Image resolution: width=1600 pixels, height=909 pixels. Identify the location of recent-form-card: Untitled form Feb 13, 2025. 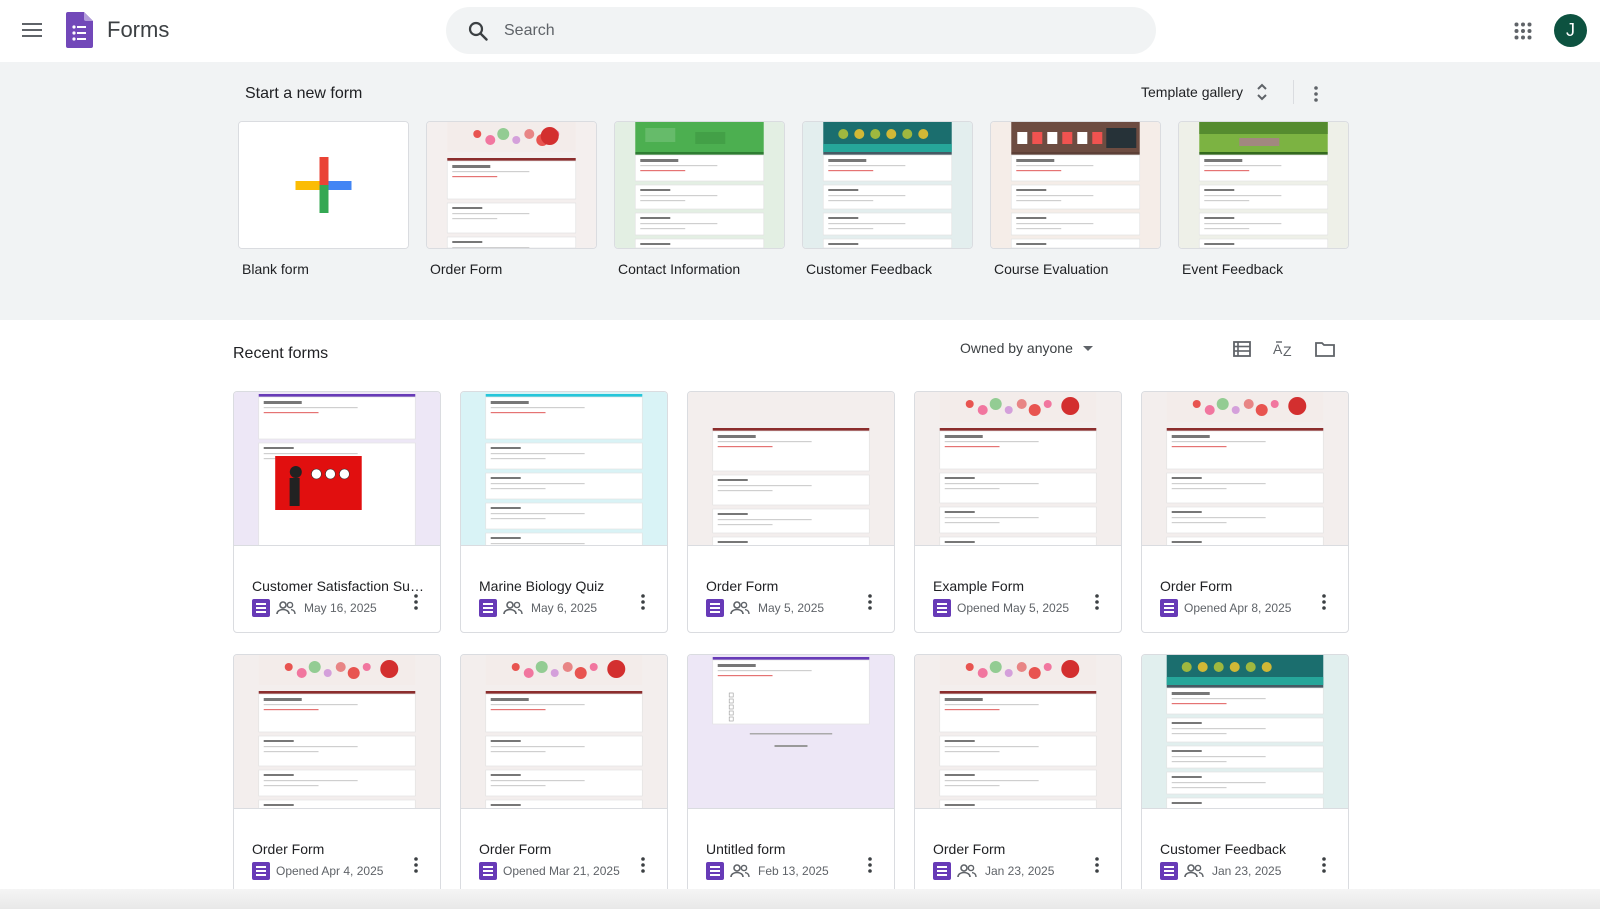
(791, 775).